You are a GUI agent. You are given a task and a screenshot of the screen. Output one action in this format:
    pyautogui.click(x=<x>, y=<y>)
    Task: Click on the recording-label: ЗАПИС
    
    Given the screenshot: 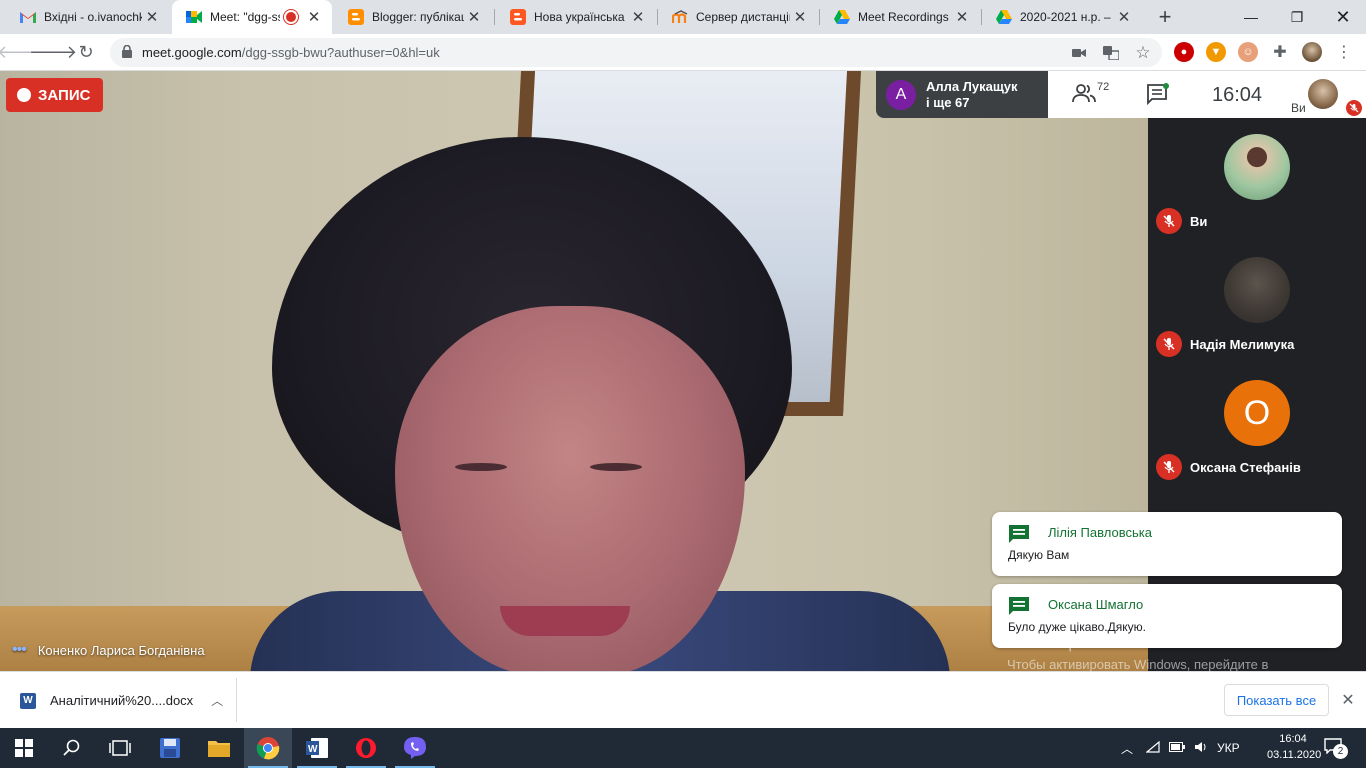 What is the action you would take?
    pyautogui.click(x=64, y=95)
    